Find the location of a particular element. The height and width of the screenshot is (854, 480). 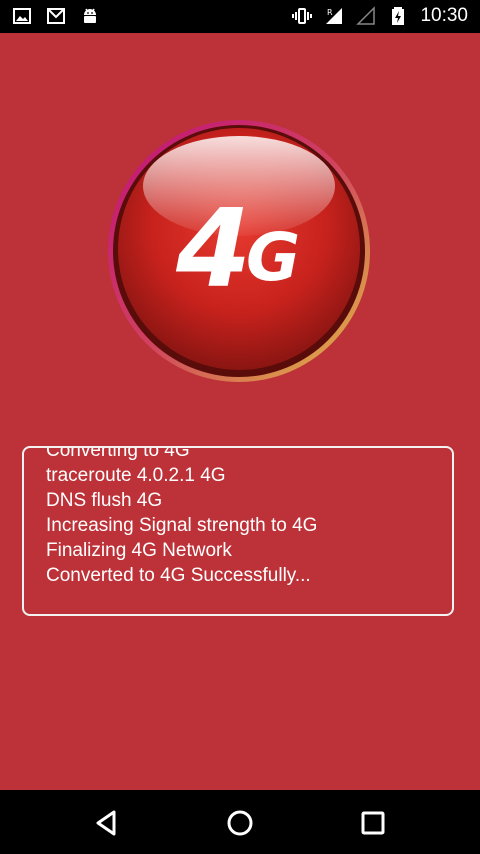

gmail-icon is located at coordinates (56, 16).